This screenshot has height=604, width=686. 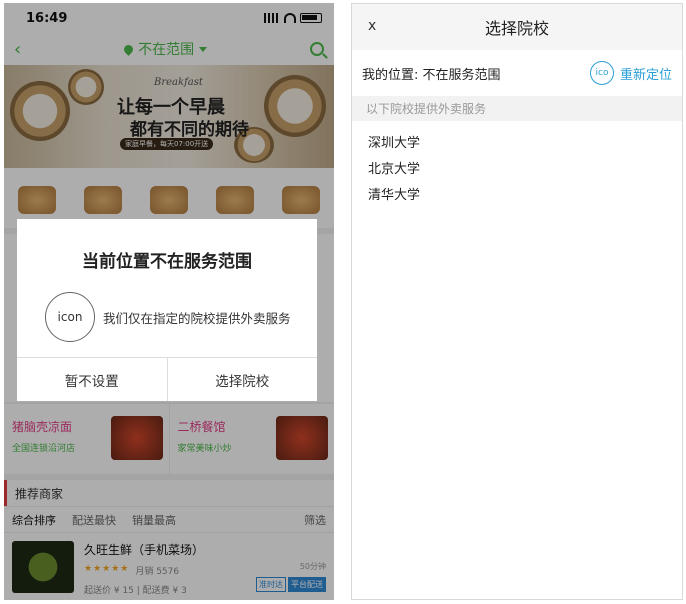 What do you see at coordinates (70, 317) in the screenshot?
I see `placeholder-icon: icon` at bounding box center [70, 317].